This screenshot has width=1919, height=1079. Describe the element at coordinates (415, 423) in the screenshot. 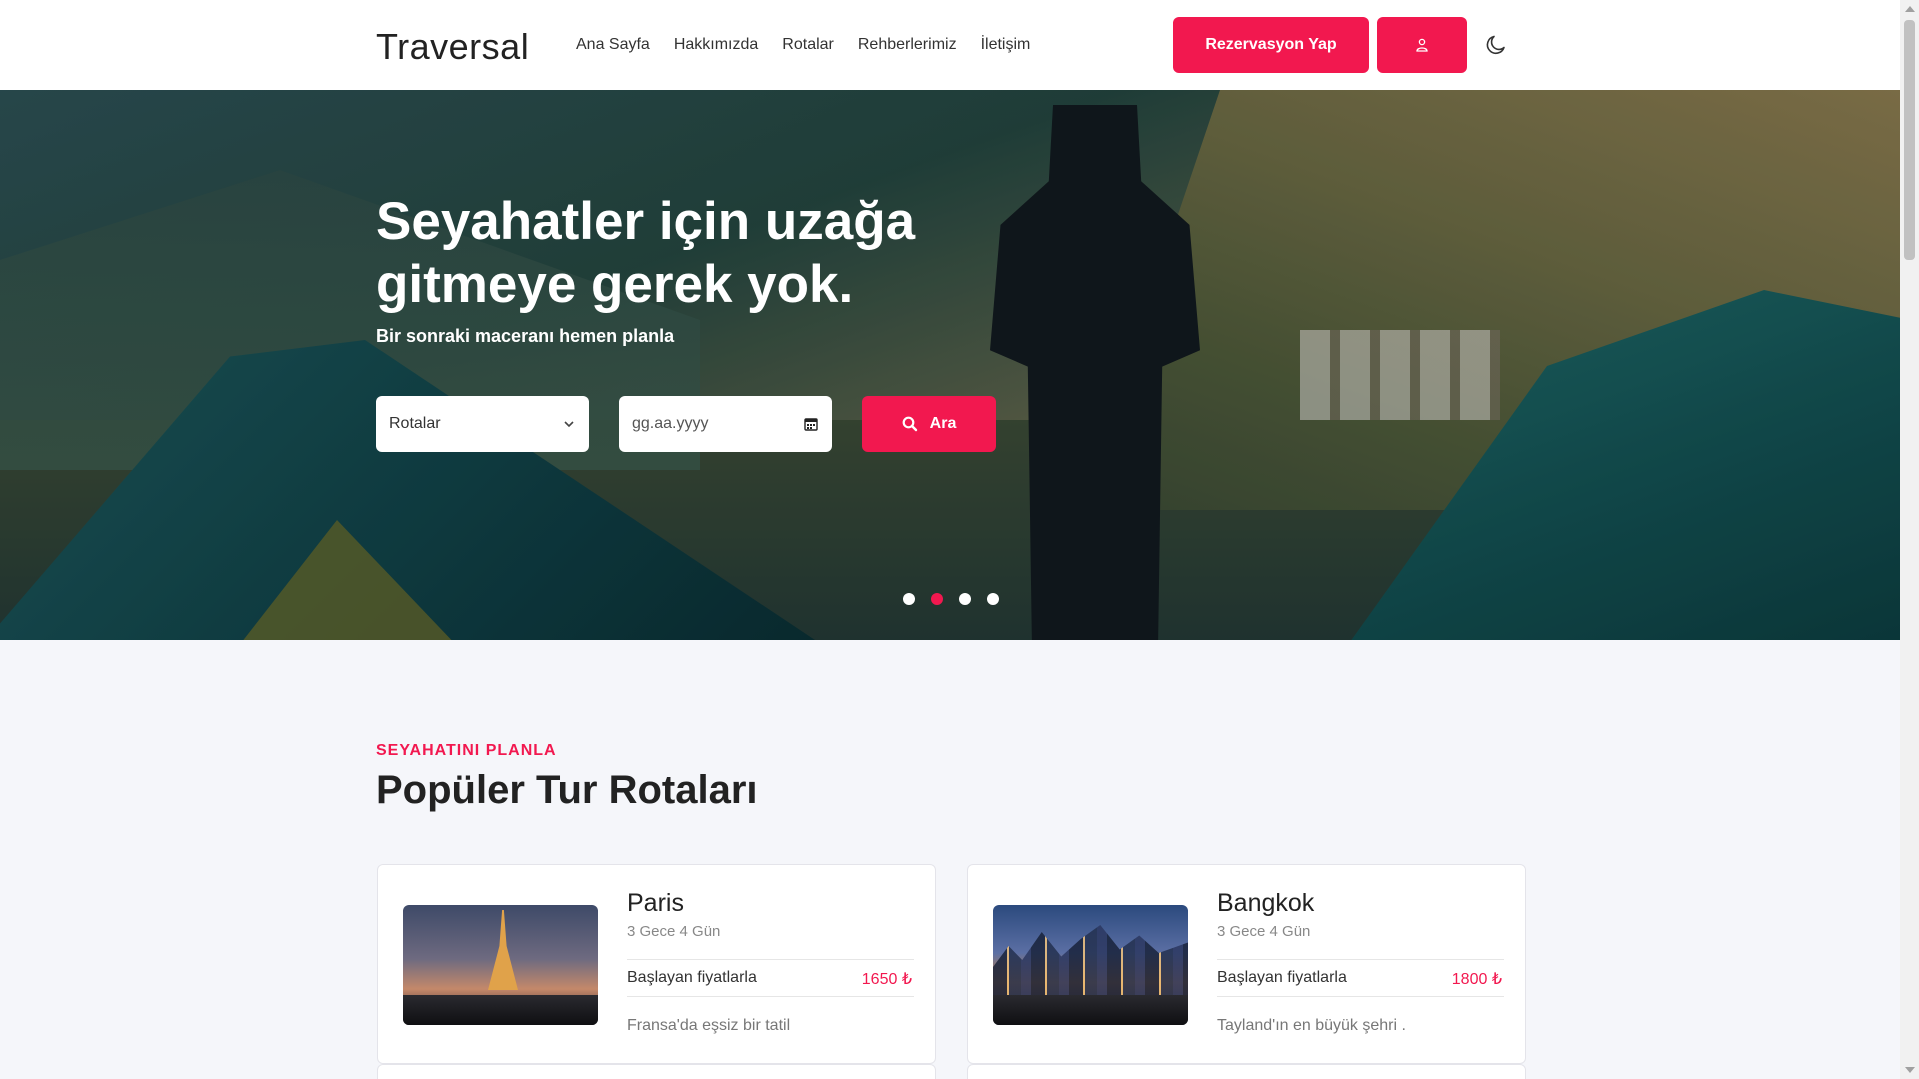

I see `route-select-value: Rotalar` at that location.